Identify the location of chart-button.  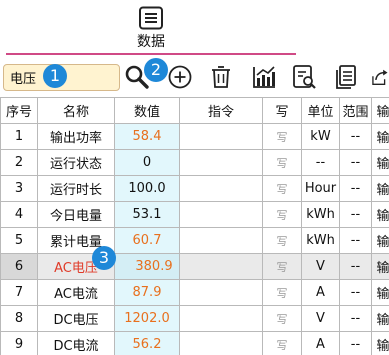
(264, 77).